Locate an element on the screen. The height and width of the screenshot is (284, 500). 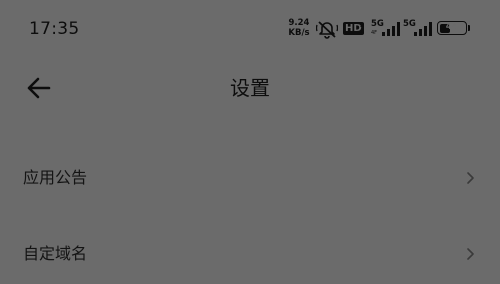
sim1-sub-label: 4F is located at coordinates (374, 33).